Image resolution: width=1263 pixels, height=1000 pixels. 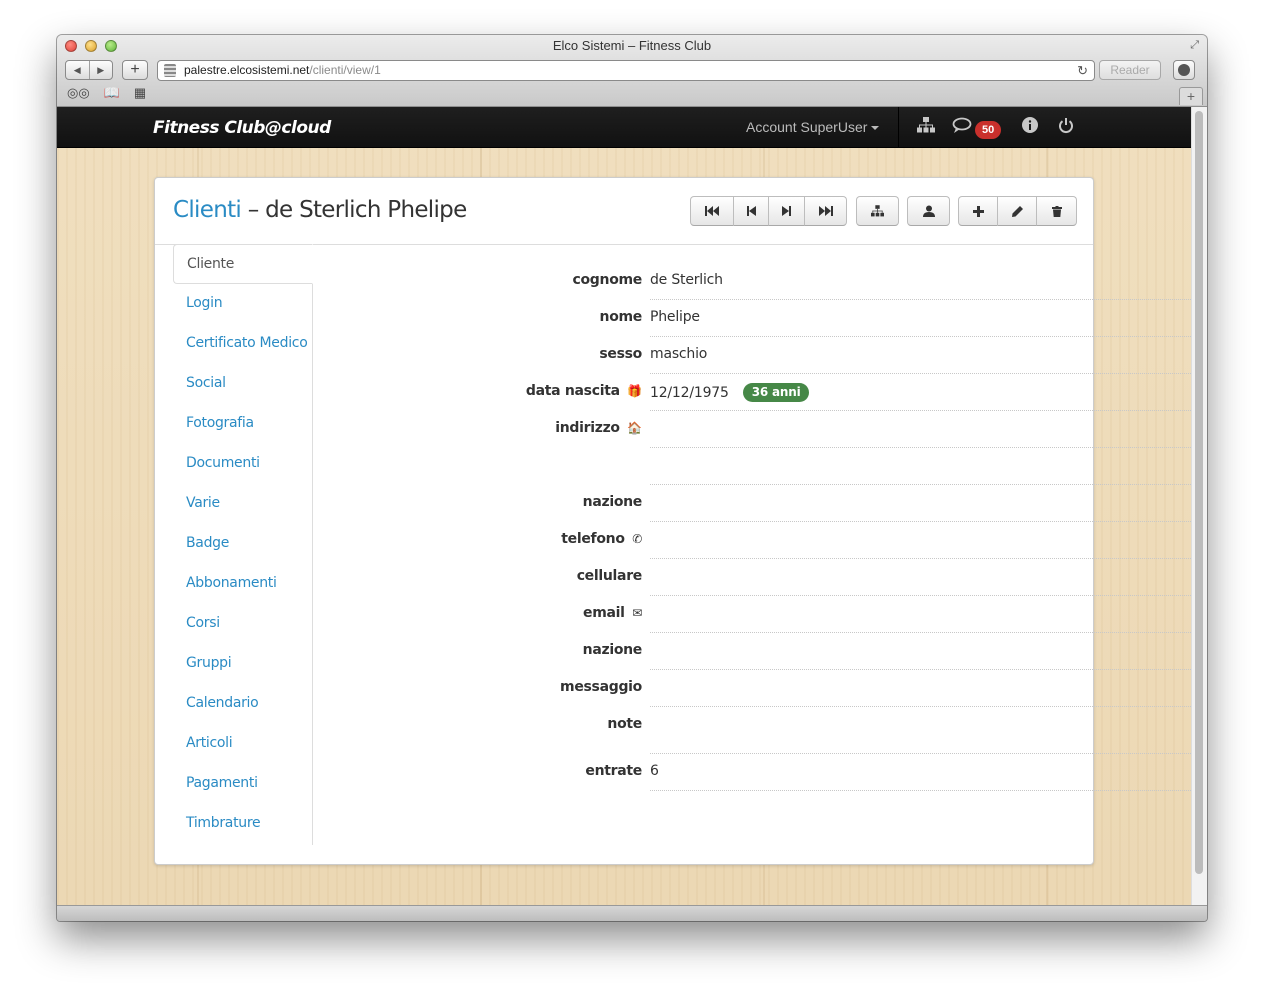 What do you see at coordinates (242, 664) in the screenshot?
I see `tab-gruppi: Gruppi` at bounding box center [242, 664].